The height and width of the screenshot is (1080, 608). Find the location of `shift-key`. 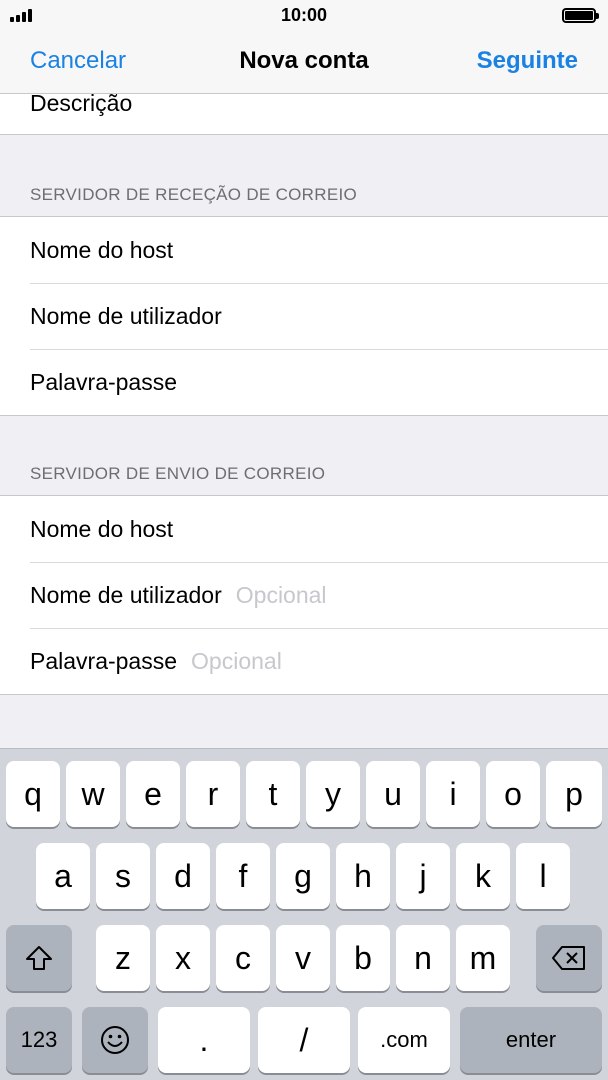

shift-key is located at coordinates (39, 958).